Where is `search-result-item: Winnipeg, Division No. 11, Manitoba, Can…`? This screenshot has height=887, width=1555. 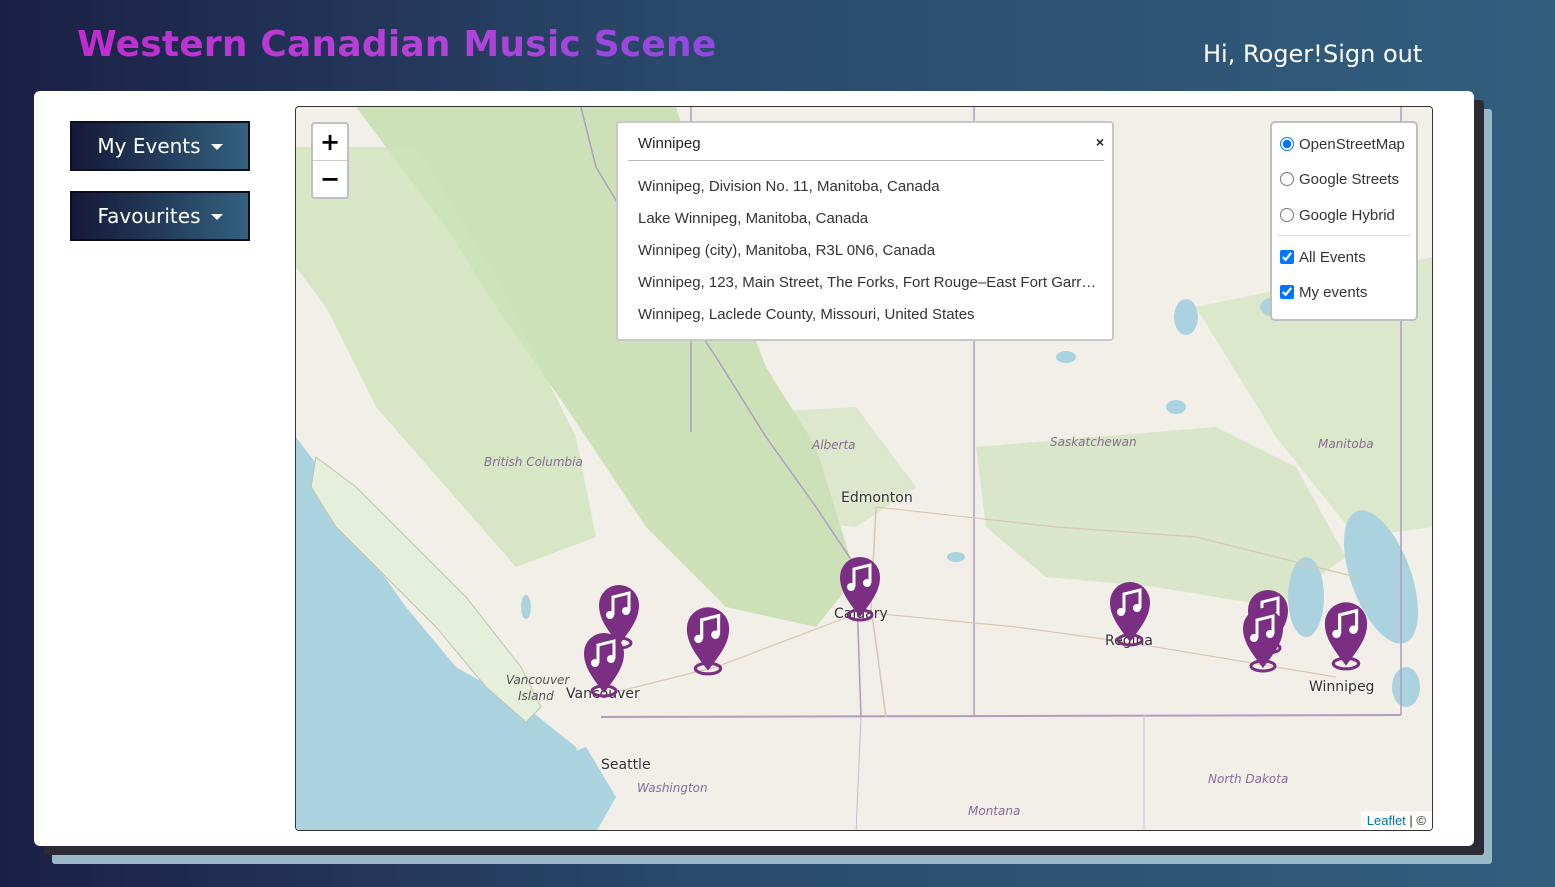 search-result-item: Winnipeg, Division No. 11, Manitoba, Can… is located at coordinates (868, 191).